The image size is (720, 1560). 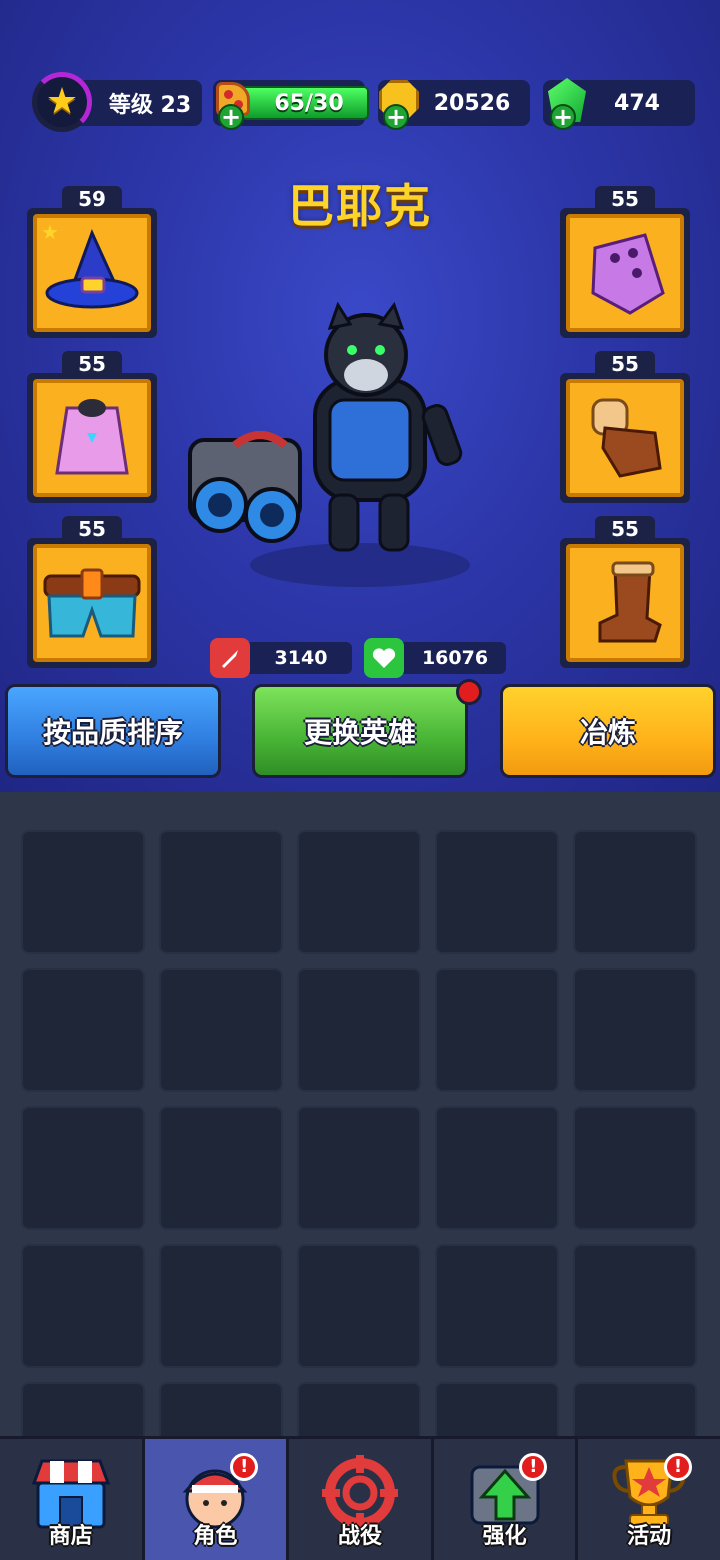 I want to click on add-energy-button: +, so click(x=231, y=117).